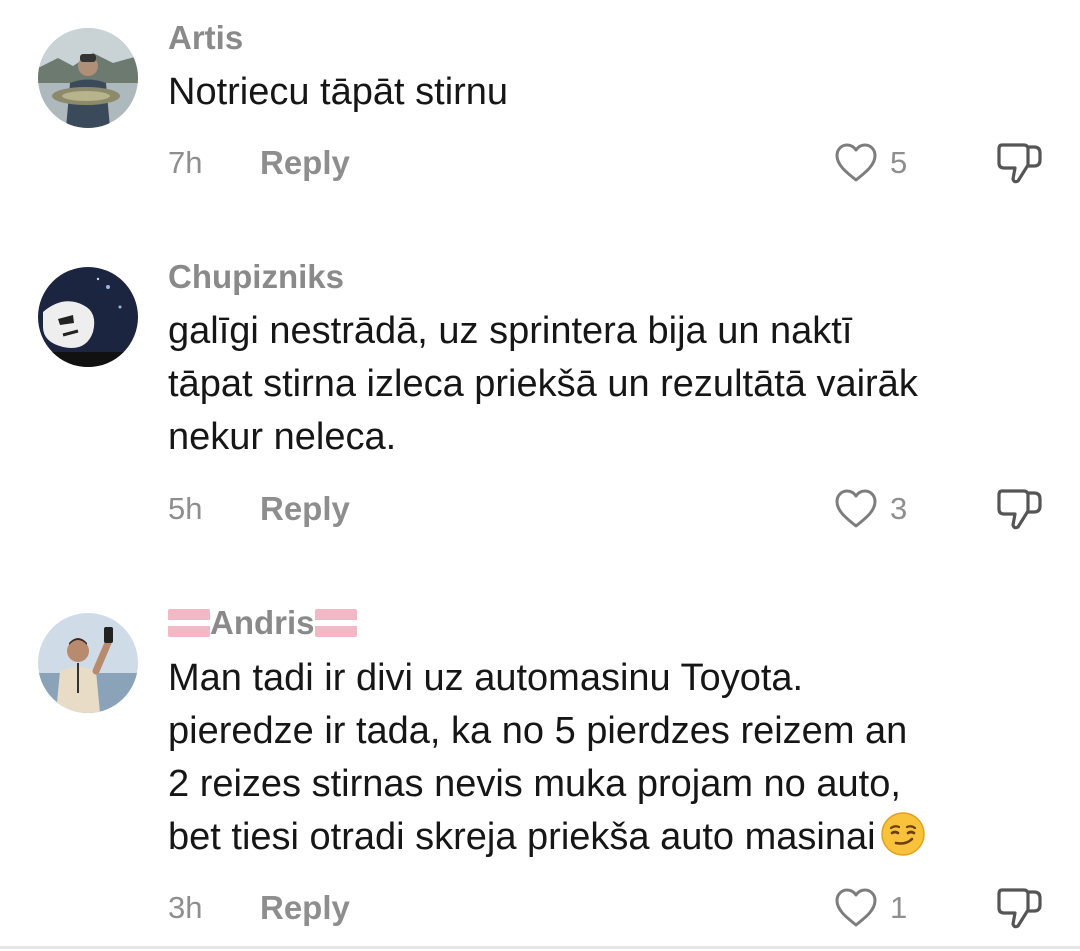  Describe the element at coordinates (205, 38) in the screenshot. I see `username: Artis` at that location.